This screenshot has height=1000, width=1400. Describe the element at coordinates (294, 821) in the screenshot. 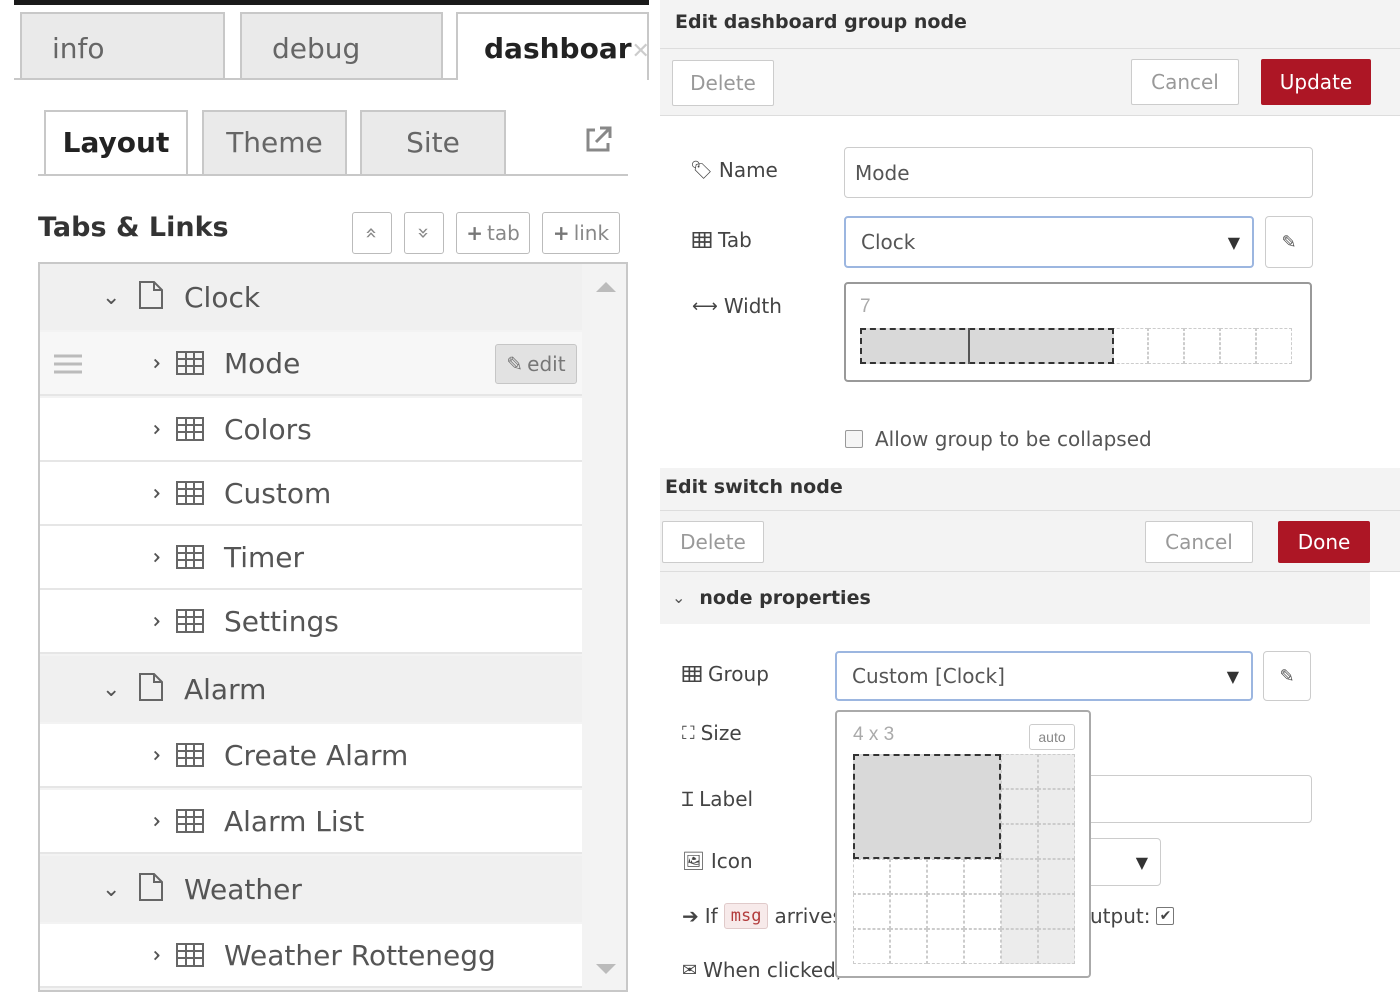

I see `tree-group-label: Alarm List` at that location.